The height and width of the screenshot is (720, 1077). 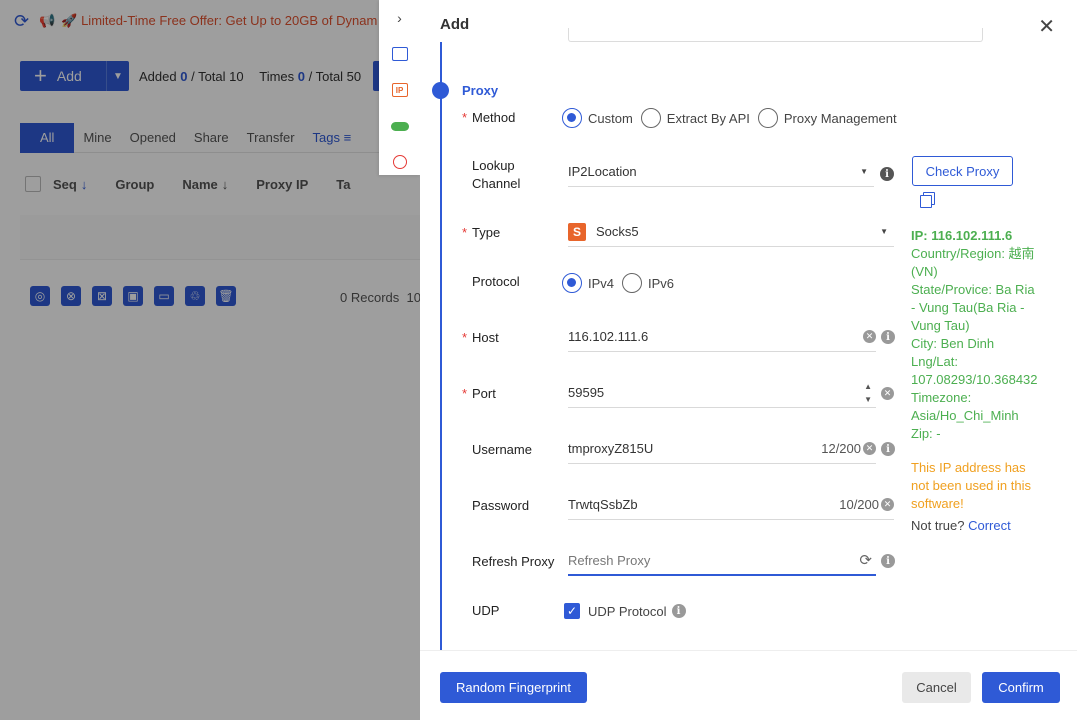 I want to click on checkmark-icon: ✓, so click(x=572, y=611).